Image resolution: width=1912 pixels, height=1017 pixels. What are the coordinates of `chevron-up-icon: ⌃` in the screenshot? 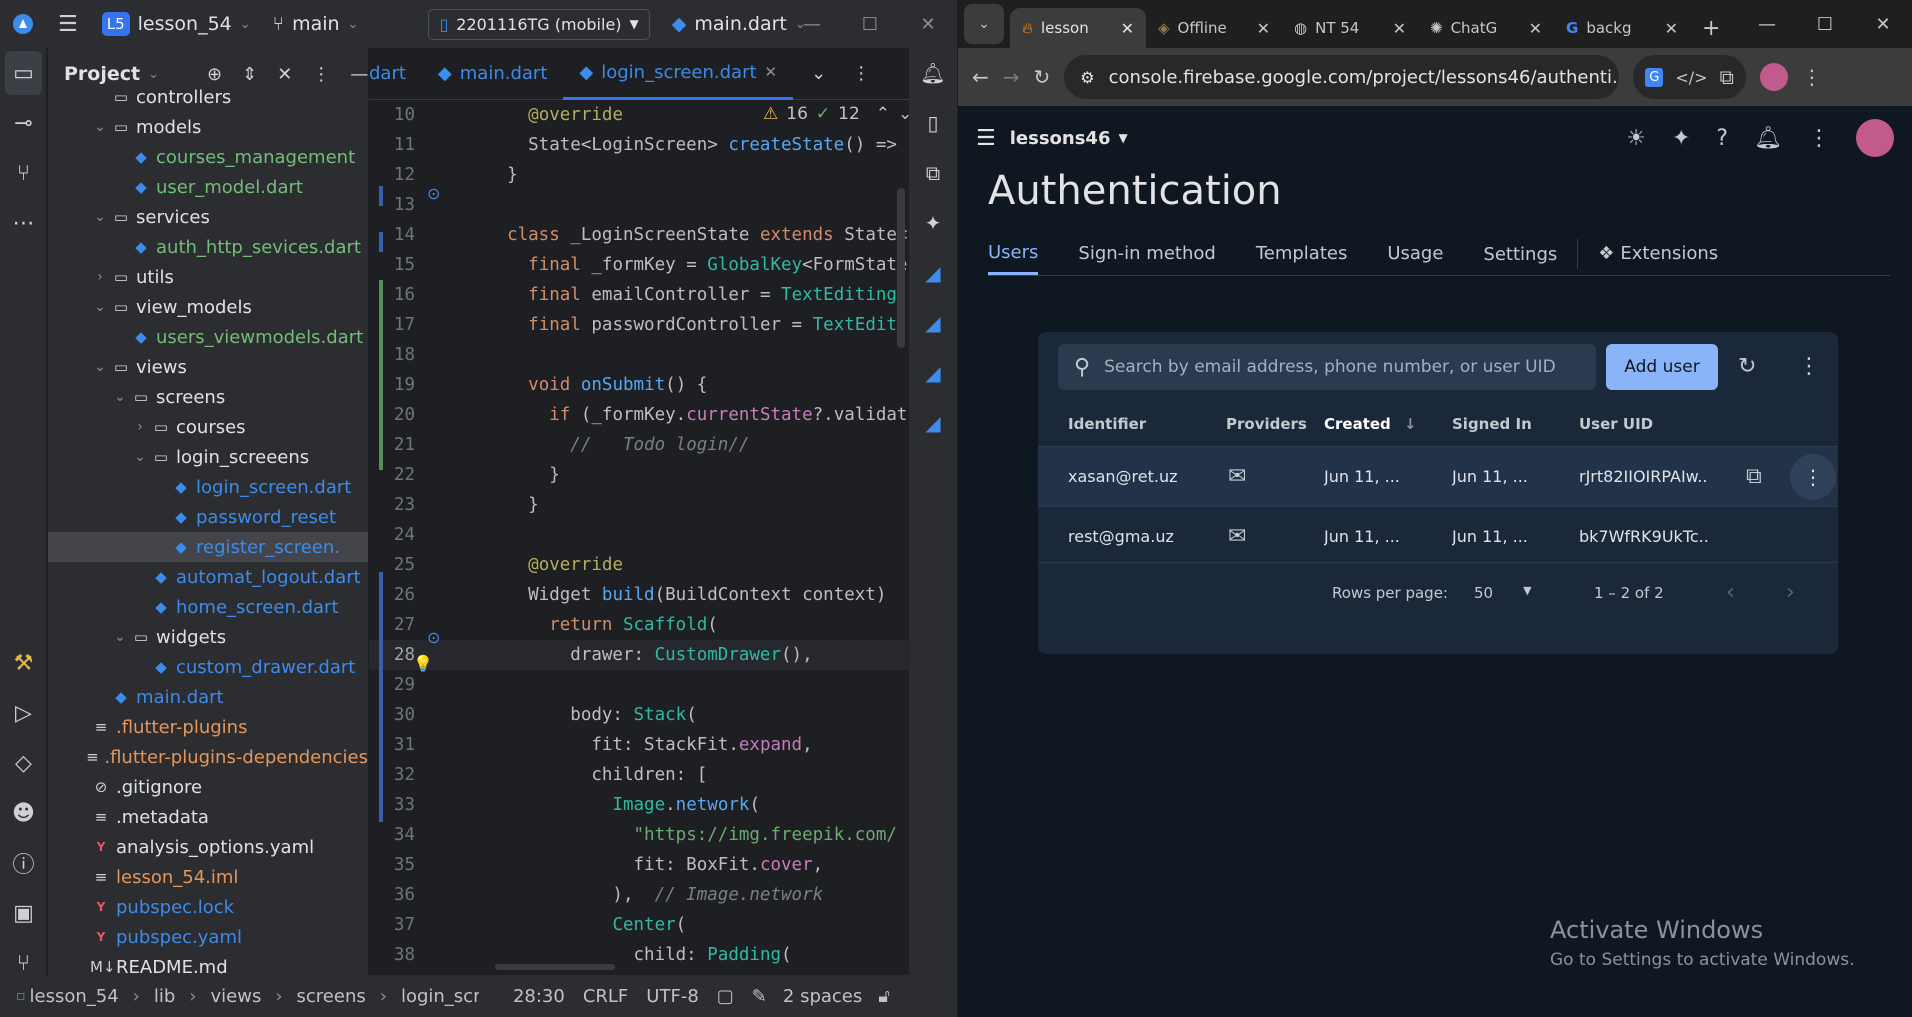 It's located at (883, 114).